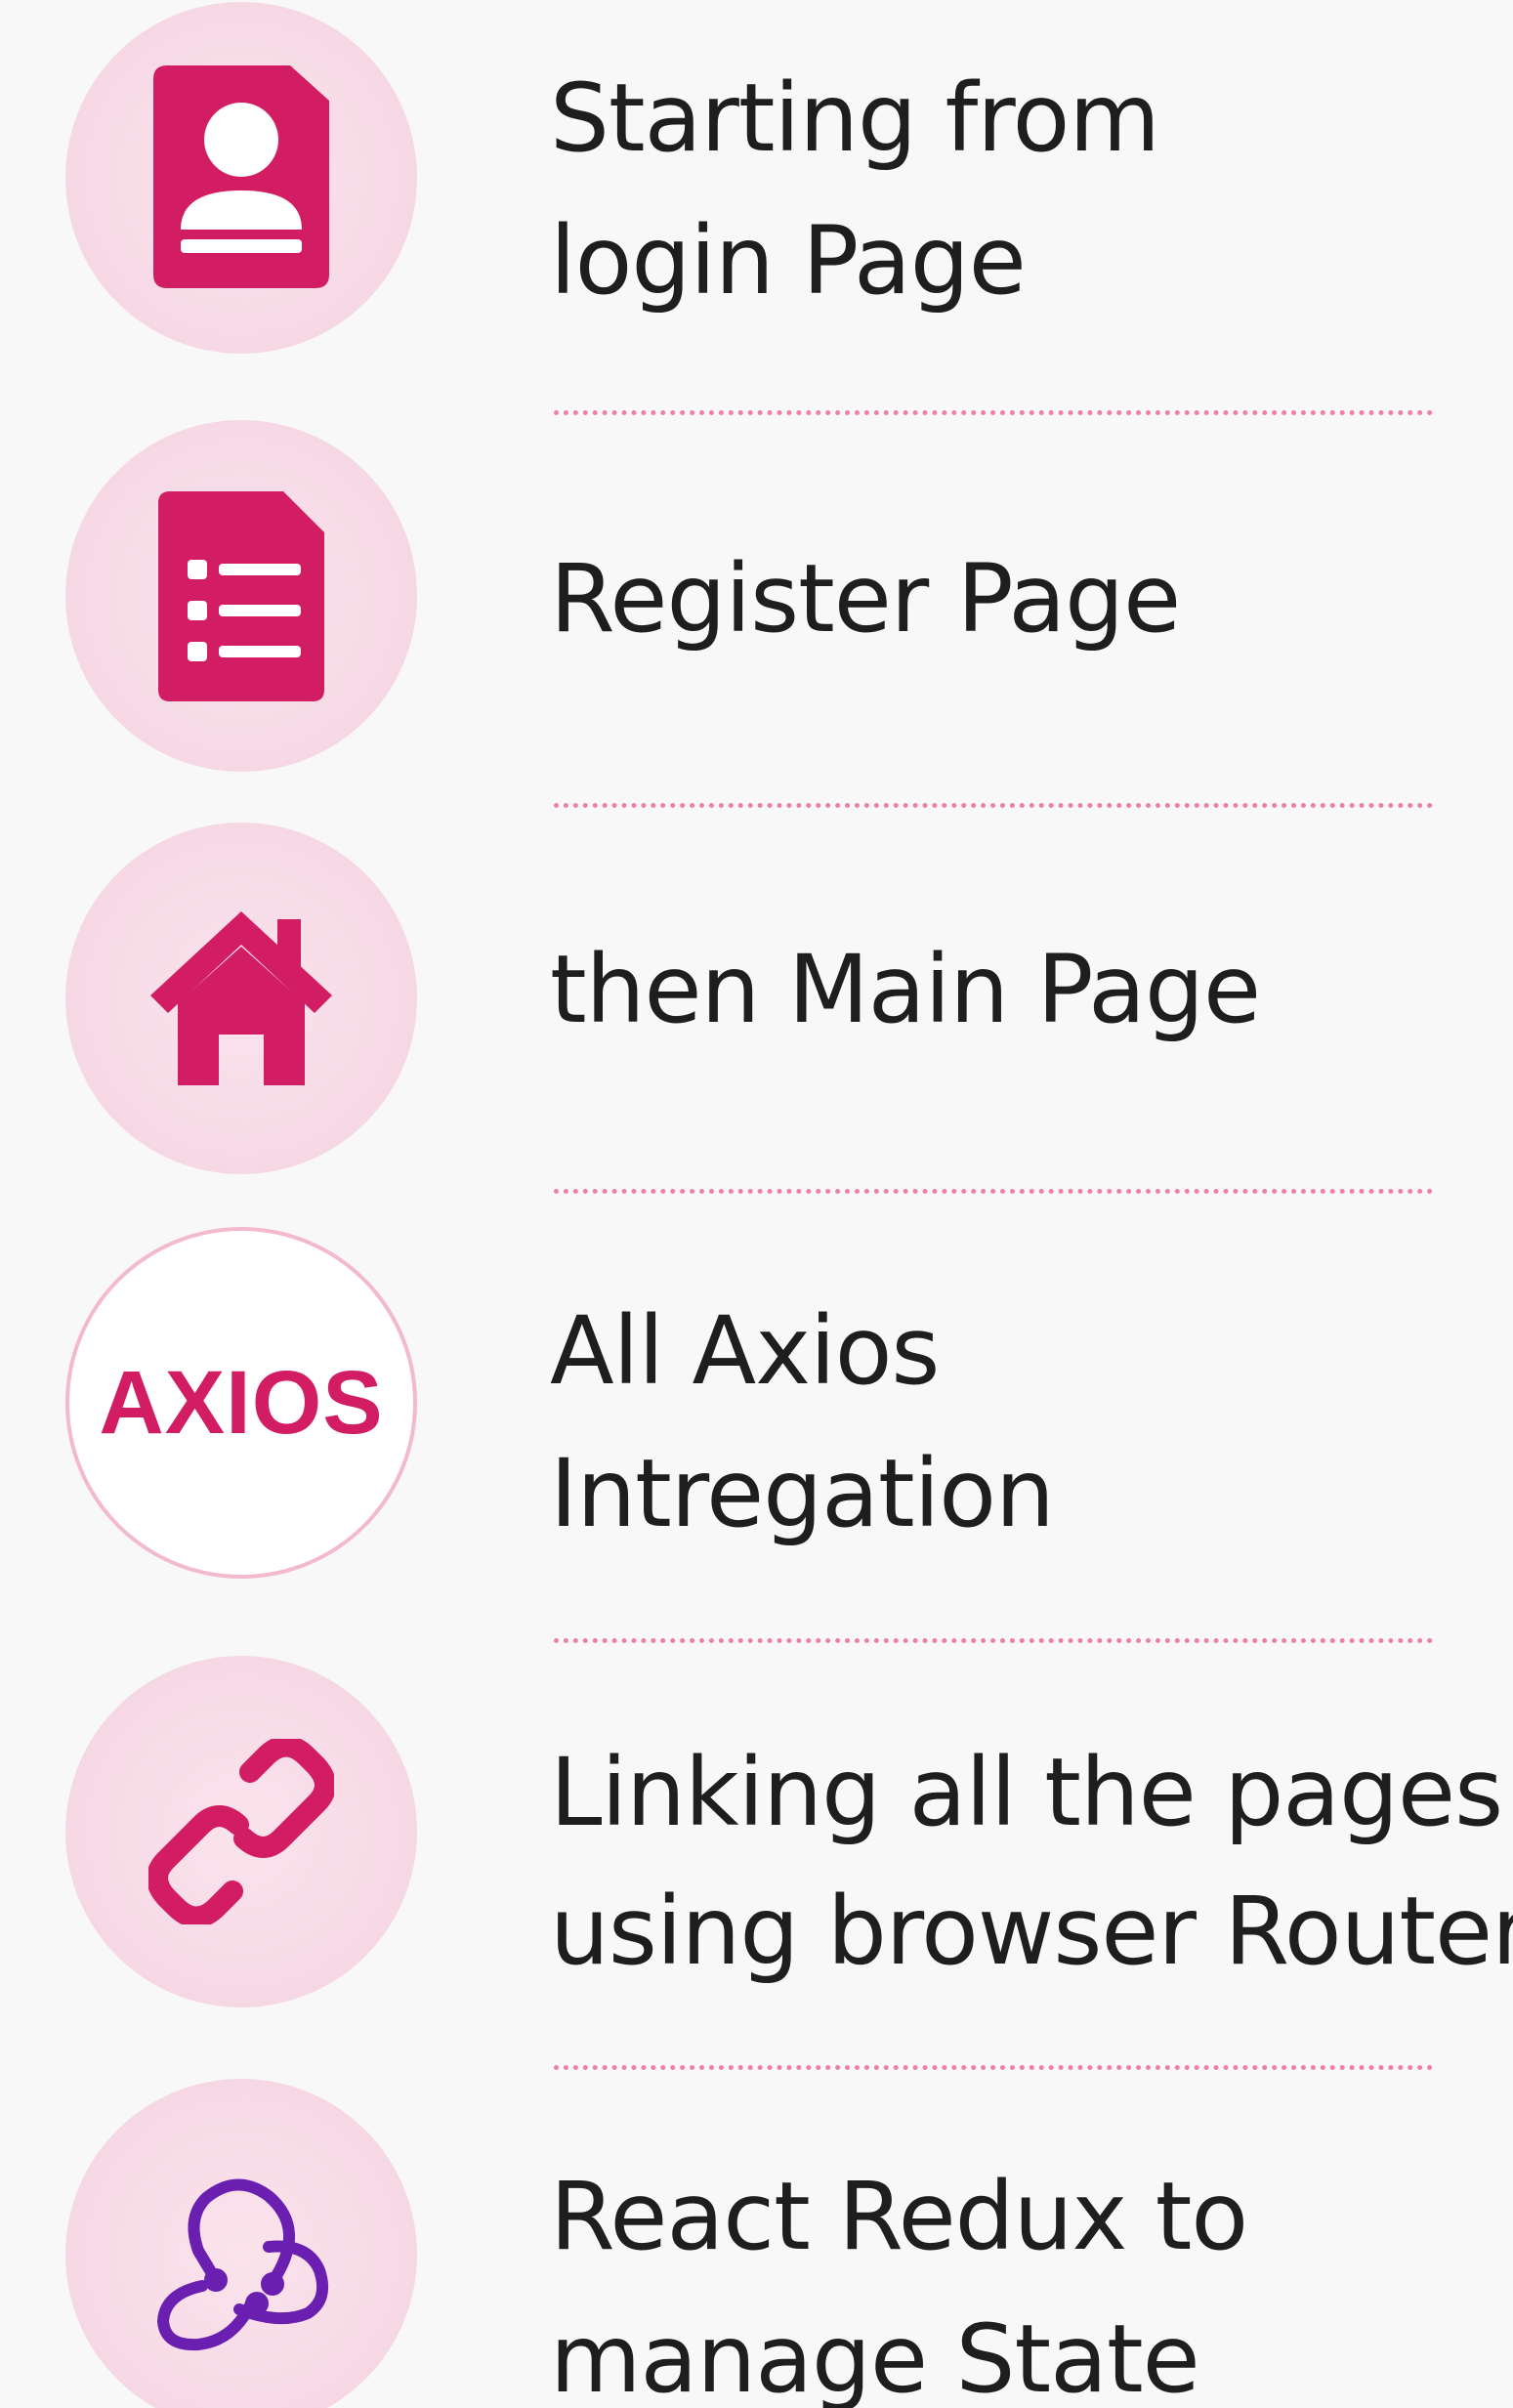 Image resolution: width=1513 pixels, height=2408 pixels. I want to click on feature-label-line2: login Page, so click(788, 261).